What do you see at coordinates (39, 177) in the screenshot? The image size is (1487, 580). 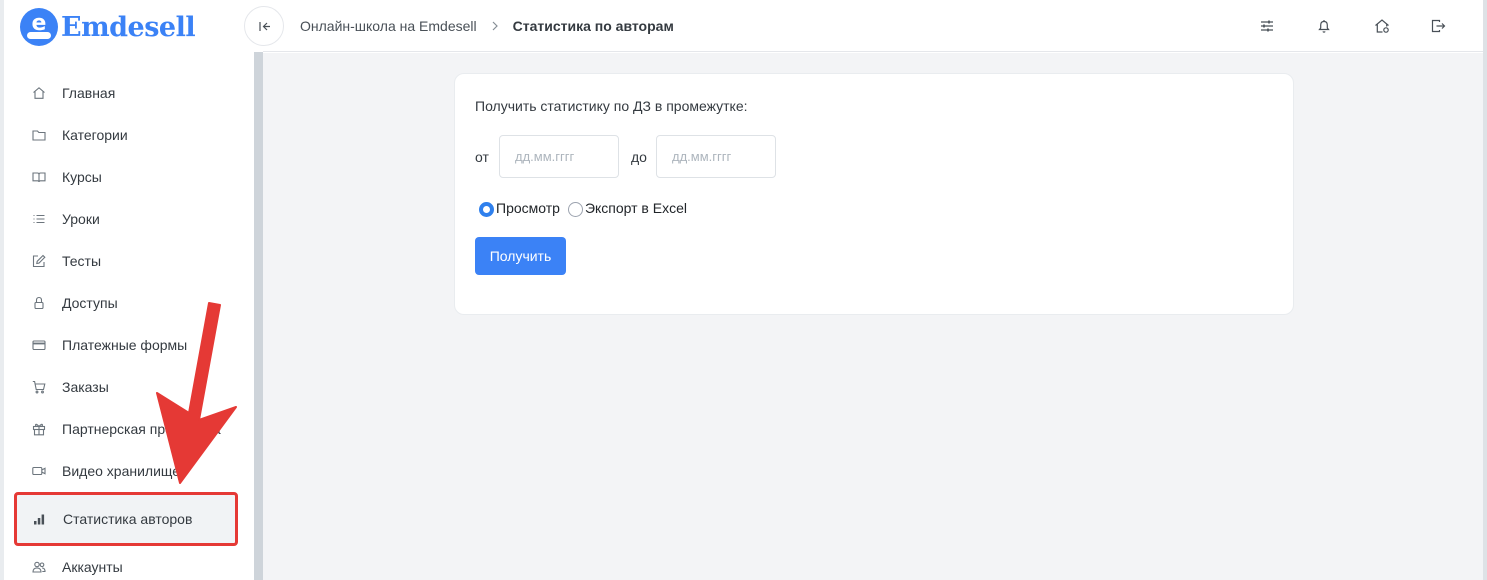 I see `book-icon` at bounding box center [39, 177].